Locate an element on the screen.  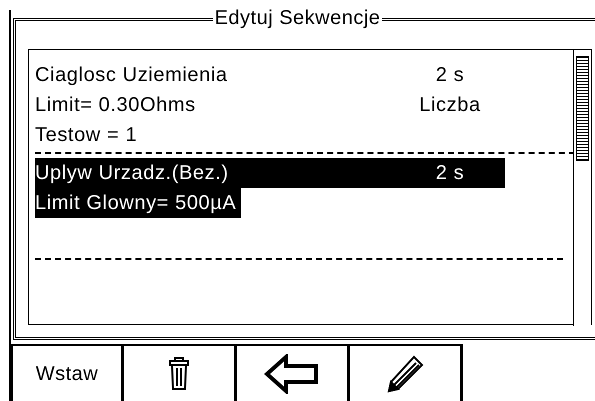
pencil-icon is located at coordinates (405, 373).